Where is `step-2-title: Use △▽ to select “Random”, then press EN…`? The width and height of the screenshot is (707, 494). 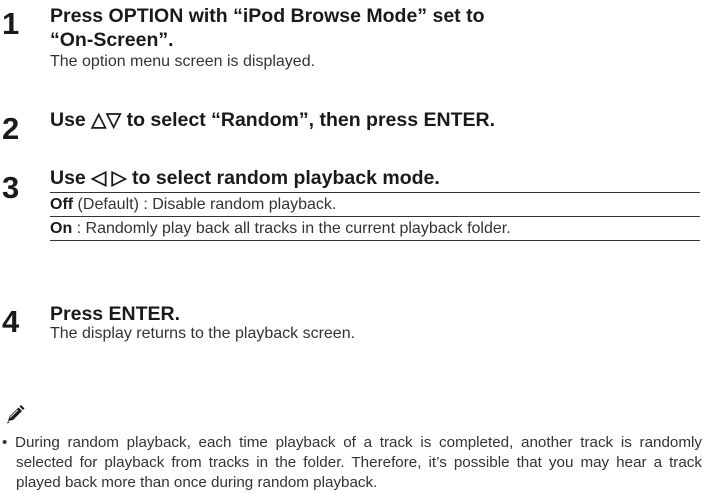
step-2-title: Use △▽ to select “Random”, then press EN… is located at coordinates (273, 120).